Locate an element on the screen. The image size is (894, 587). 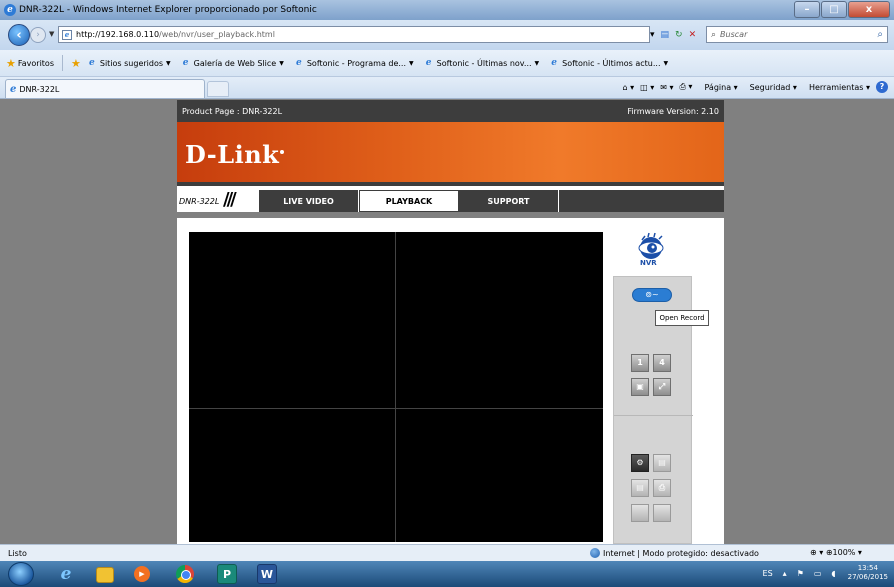
document-icon: ▤ is located at coordinates (640, 488).